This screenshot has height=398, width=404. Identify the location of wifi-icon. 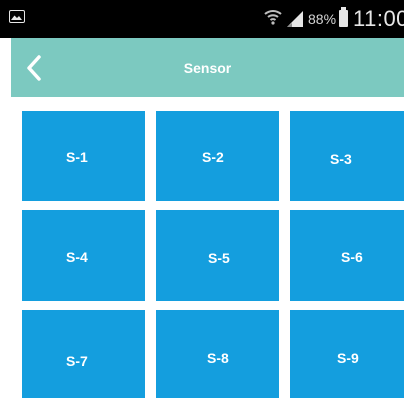
(273, 17).